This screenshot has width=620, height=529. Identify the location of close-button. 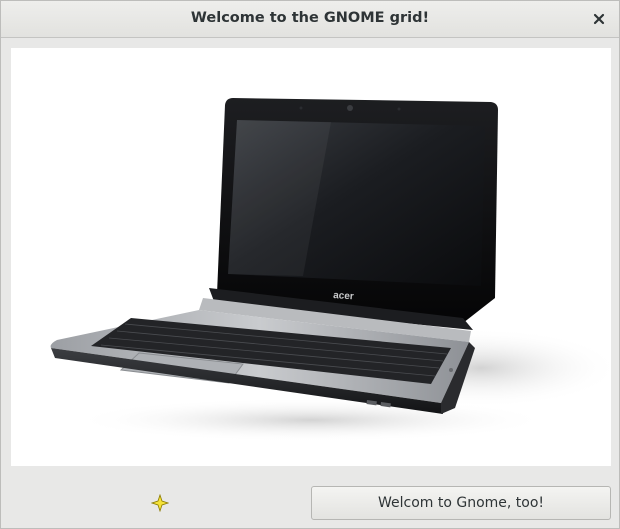
(599, 19).